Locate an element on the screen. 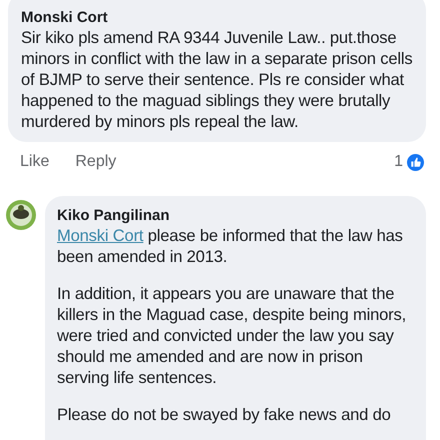  avatar-icon is located at coordinates (21, 215).